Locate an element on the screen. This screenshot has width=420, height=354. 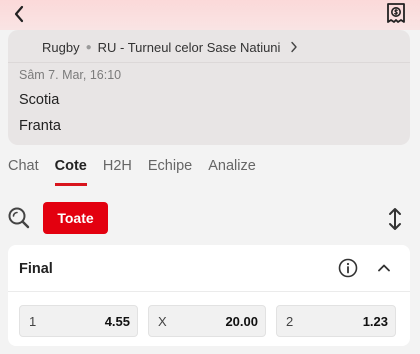
tab-analize: Analize is located at coordinates (232, 169).